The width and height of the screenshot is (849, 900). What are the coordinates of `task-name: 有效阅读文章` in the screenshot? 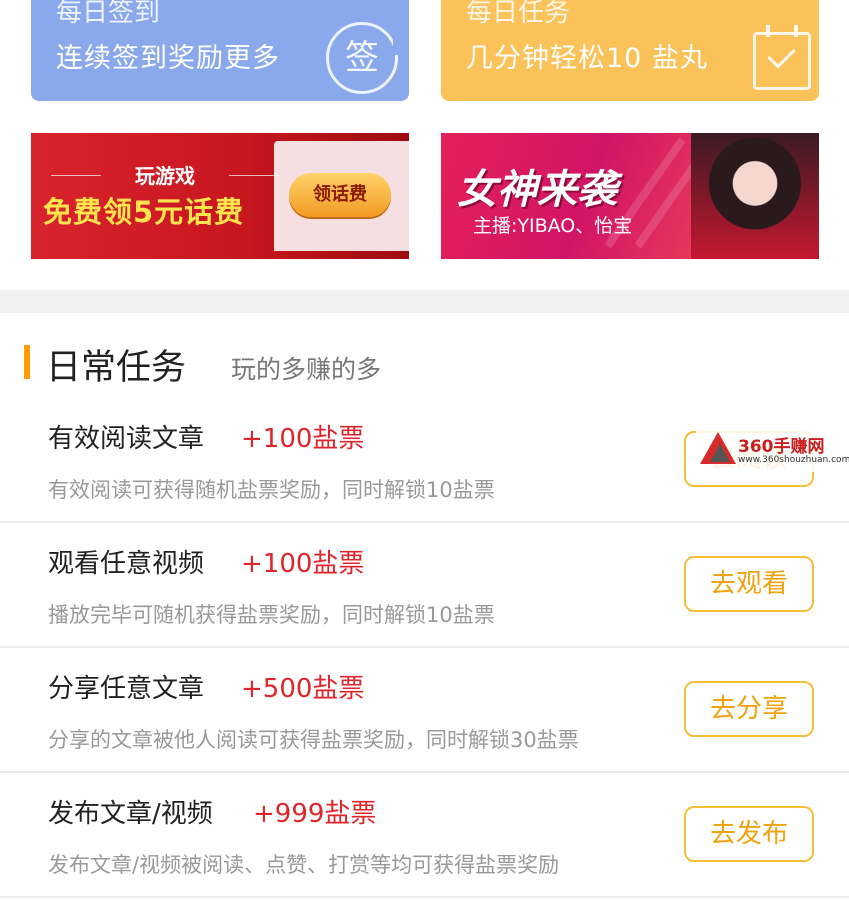 It's located at (126, 439).